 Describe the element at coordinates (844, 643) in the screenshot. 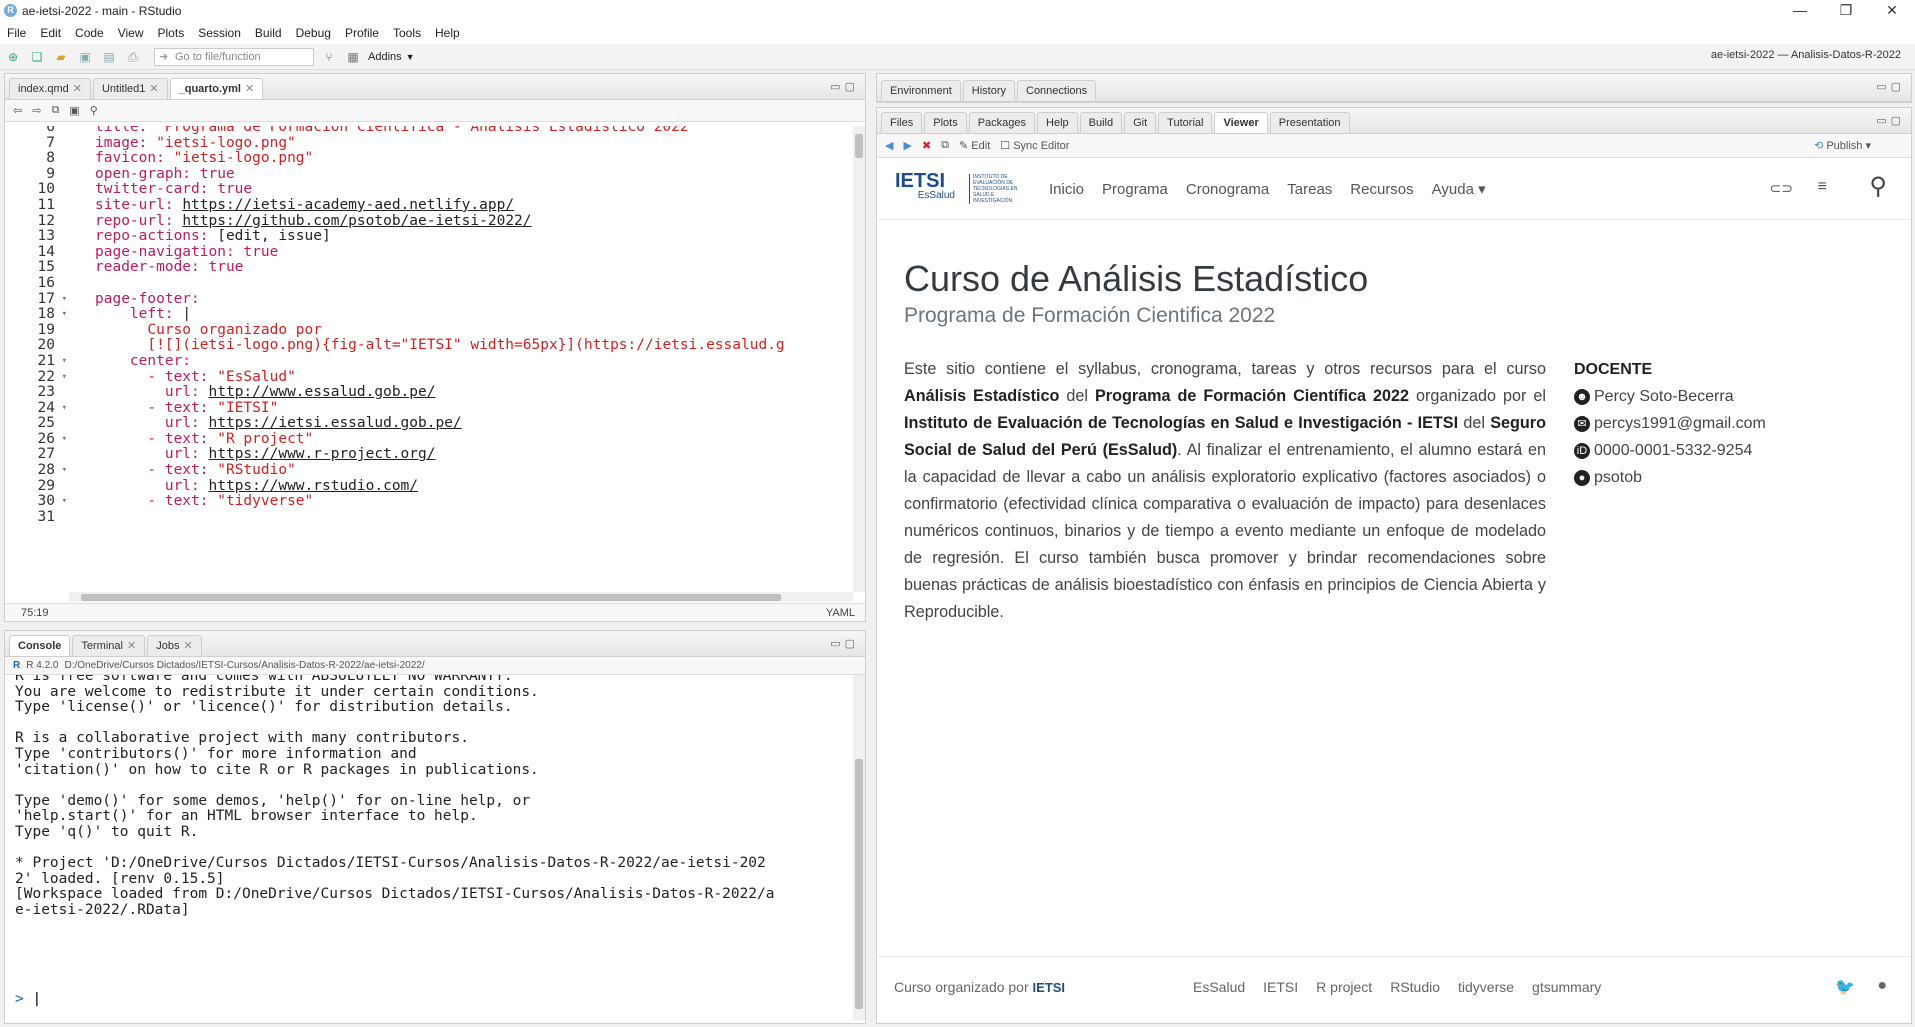

I see `console-minmax-icon: ▭▢` at that location.